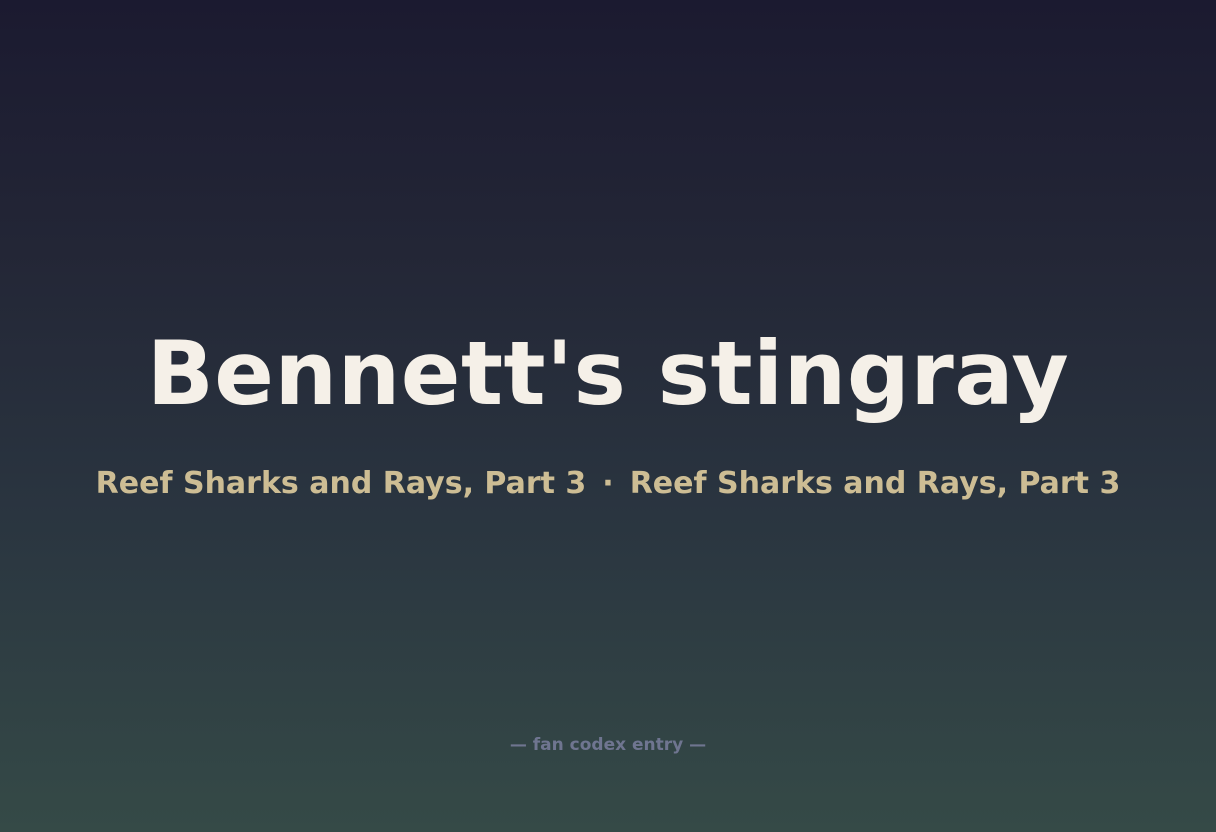 Image resolution: width=1216 pixels, height=832 pixels. I want to click on subtitle-right: Reef Sharks and Rays, Part 3, so click(875, 483).